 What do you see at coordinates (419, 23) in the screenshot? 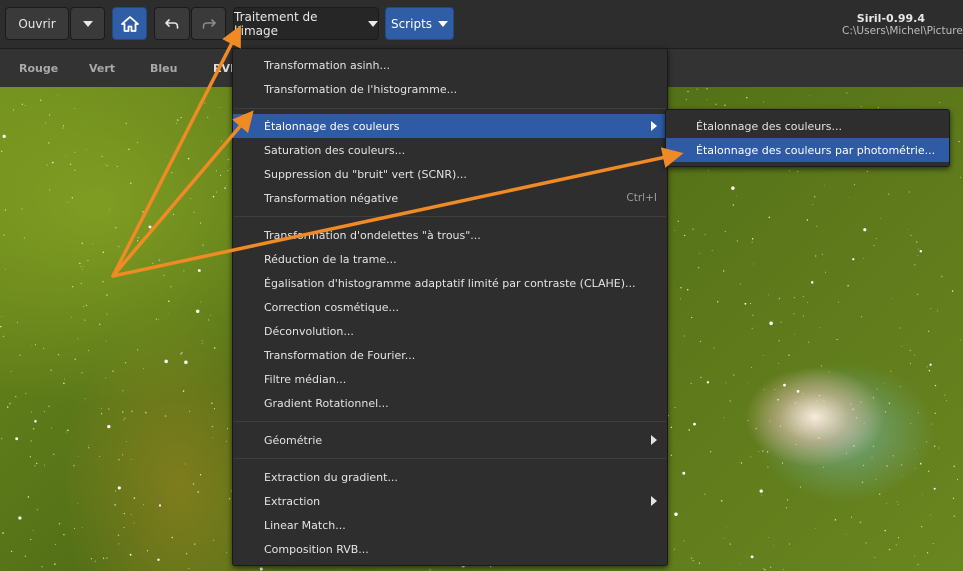
I see `scripts-menu-button: Scripts` at bounding box center [419, 23].